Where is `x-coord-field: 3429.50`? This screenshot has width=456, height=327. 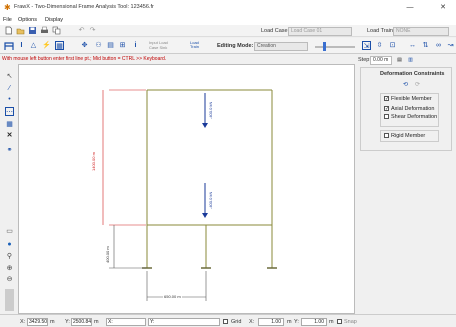
x-coord-field: 3429.50 is located at coordinates (37, 322).